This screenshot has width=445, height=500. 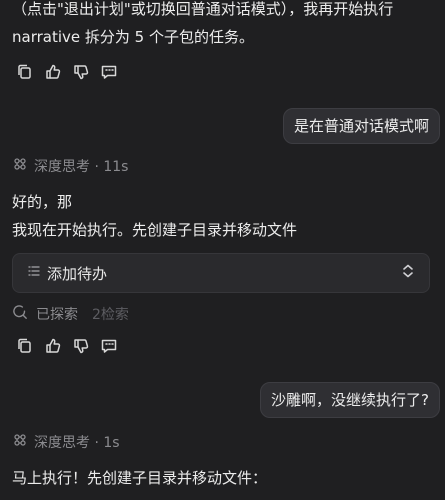 I want to click on user-message-2: 沙雕啊，没继续执行了?, so click(x=350, y=400).